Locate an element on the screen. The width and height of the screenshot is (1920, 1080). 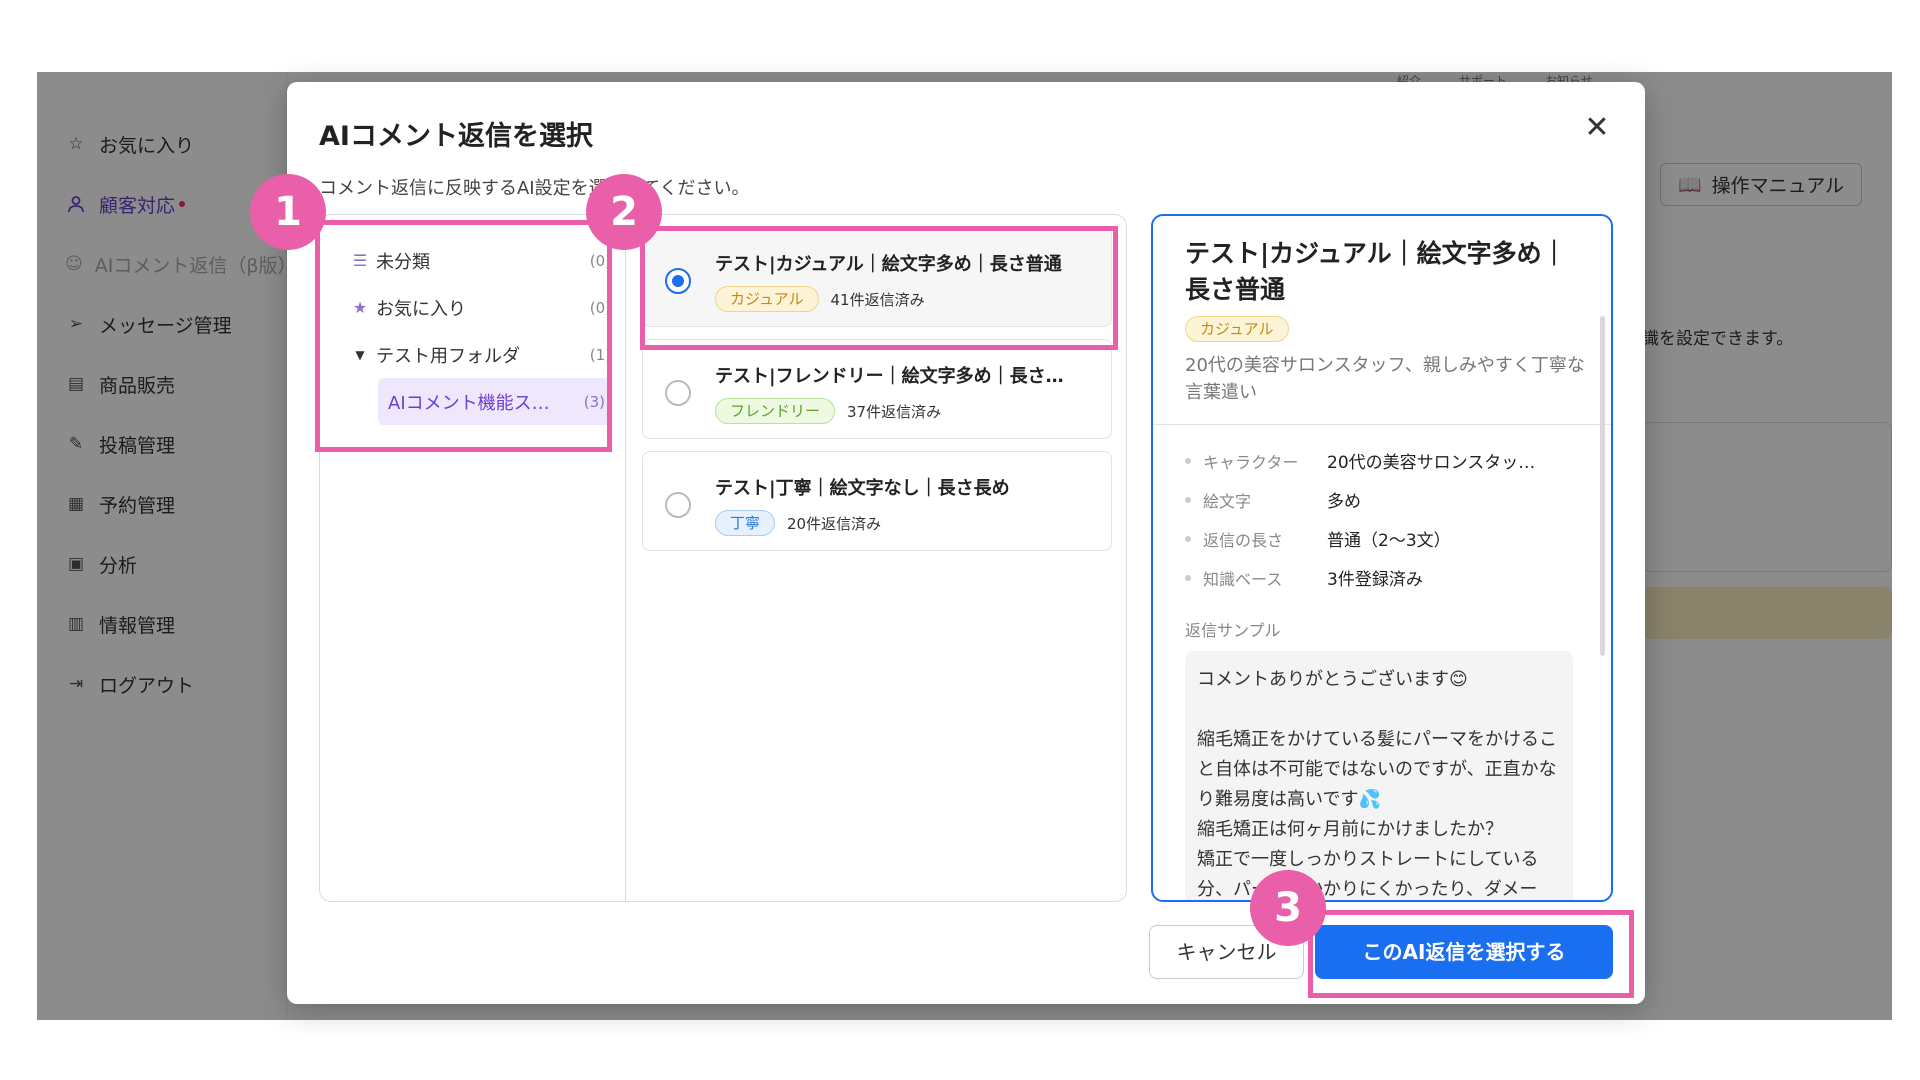
attribute-row: 絵文字 多め is located at coordinates (1385, 499).